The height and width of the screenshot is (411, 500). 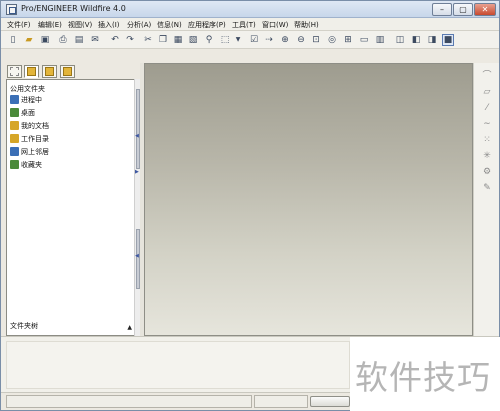 What do you see at coordinates (485, 9) in the screenshot?
I see `close-button: ✕` at bounding box center [485, 9].